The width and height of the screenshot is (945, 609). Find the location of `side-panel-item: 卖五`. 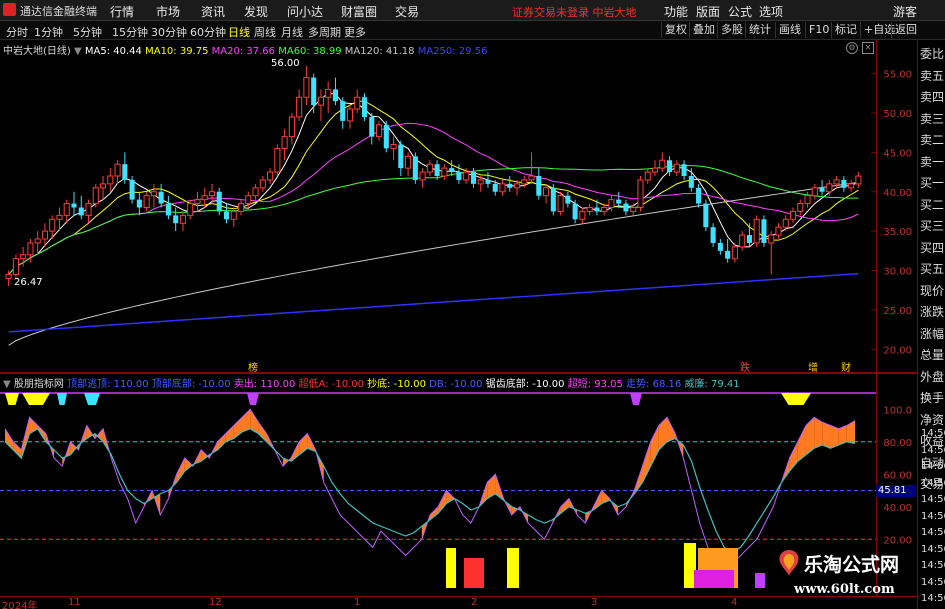

side-panel-item: 卖五 is located at coordinates (932, 75).